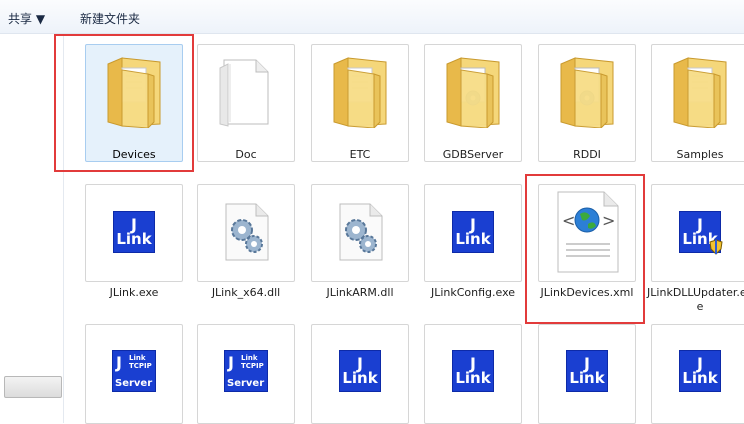  I want to click on file-name-label: JLinkConfig.exe, so click(473, 292).